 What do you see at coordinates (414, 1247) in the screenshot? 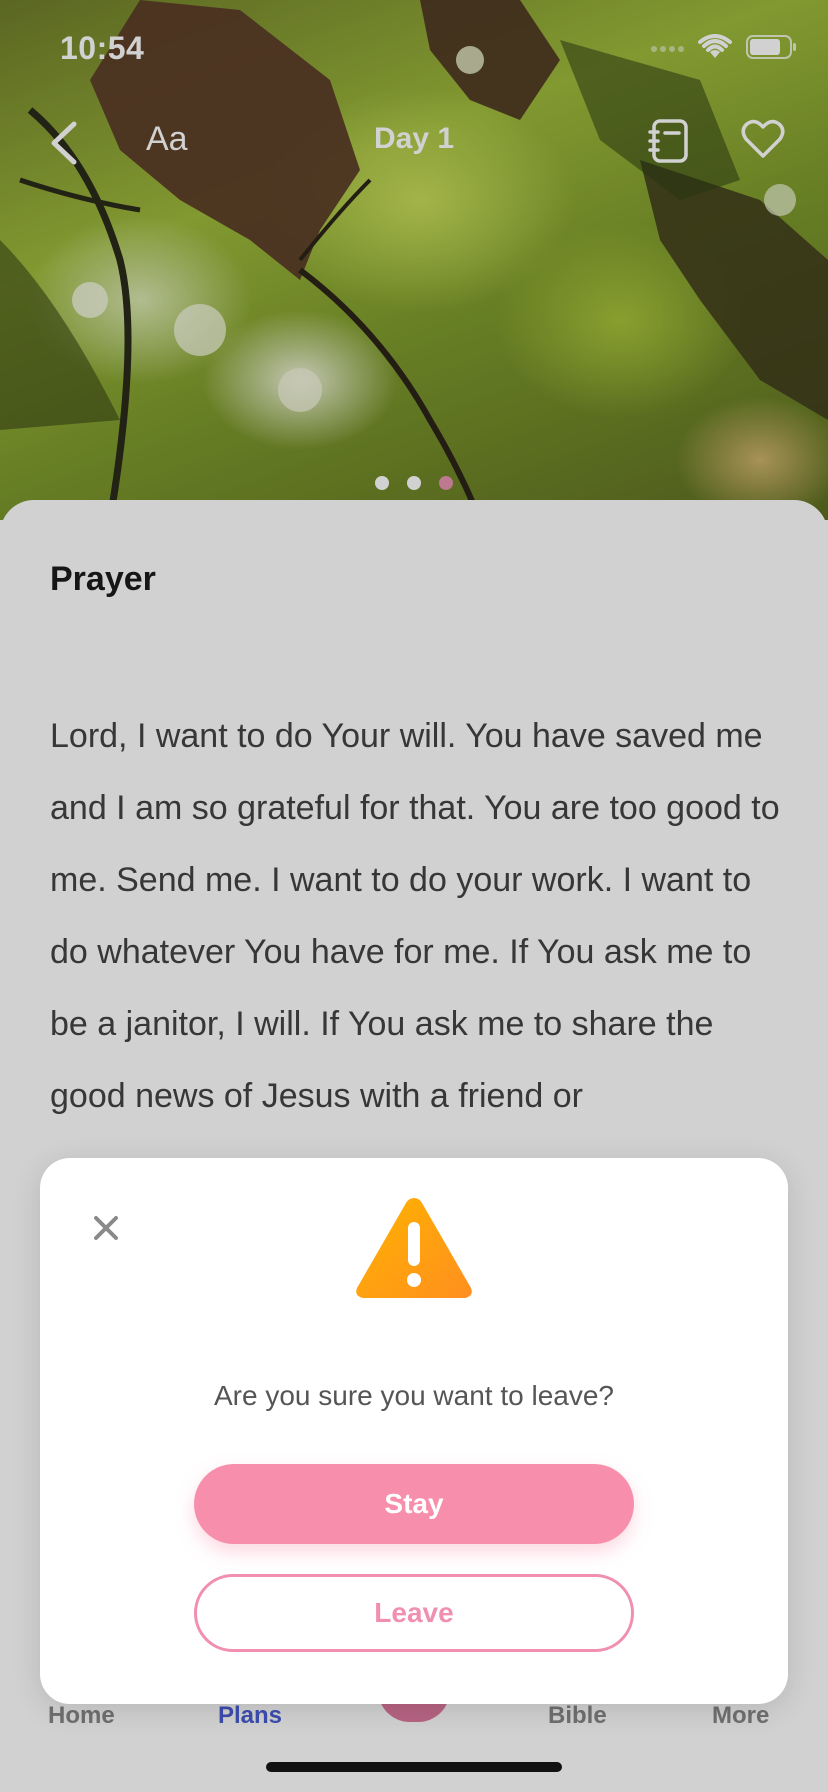
I see `warning-icon` at bounding box center [414, 1247].